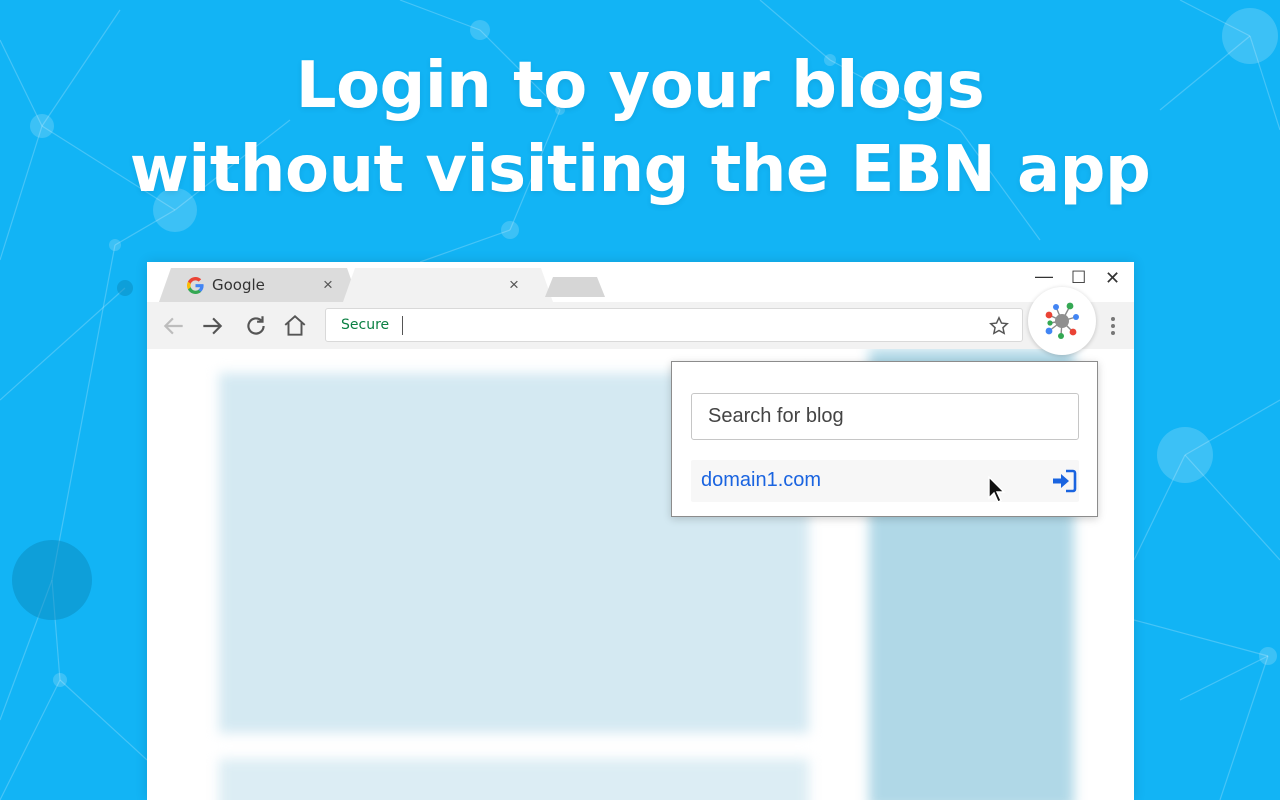 The width and height of the screenshot is (1280, 800). Describe the element at coordinates (885, 416) in the screenshot. I see `blog-search-input` at that location.